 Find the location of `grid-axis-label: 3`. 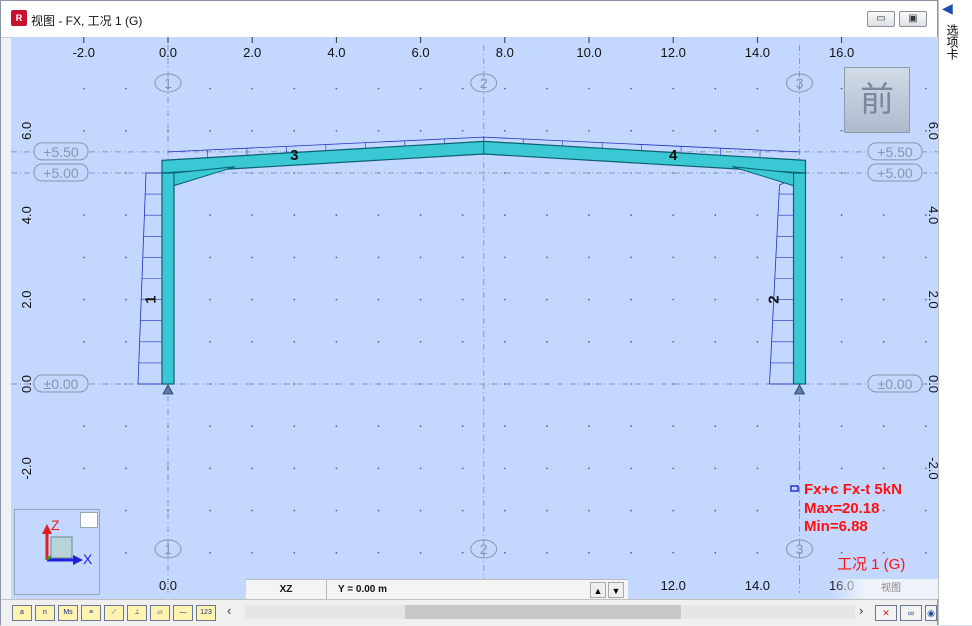

grid-axis-label: 3 is located at coordinates (800, 549).